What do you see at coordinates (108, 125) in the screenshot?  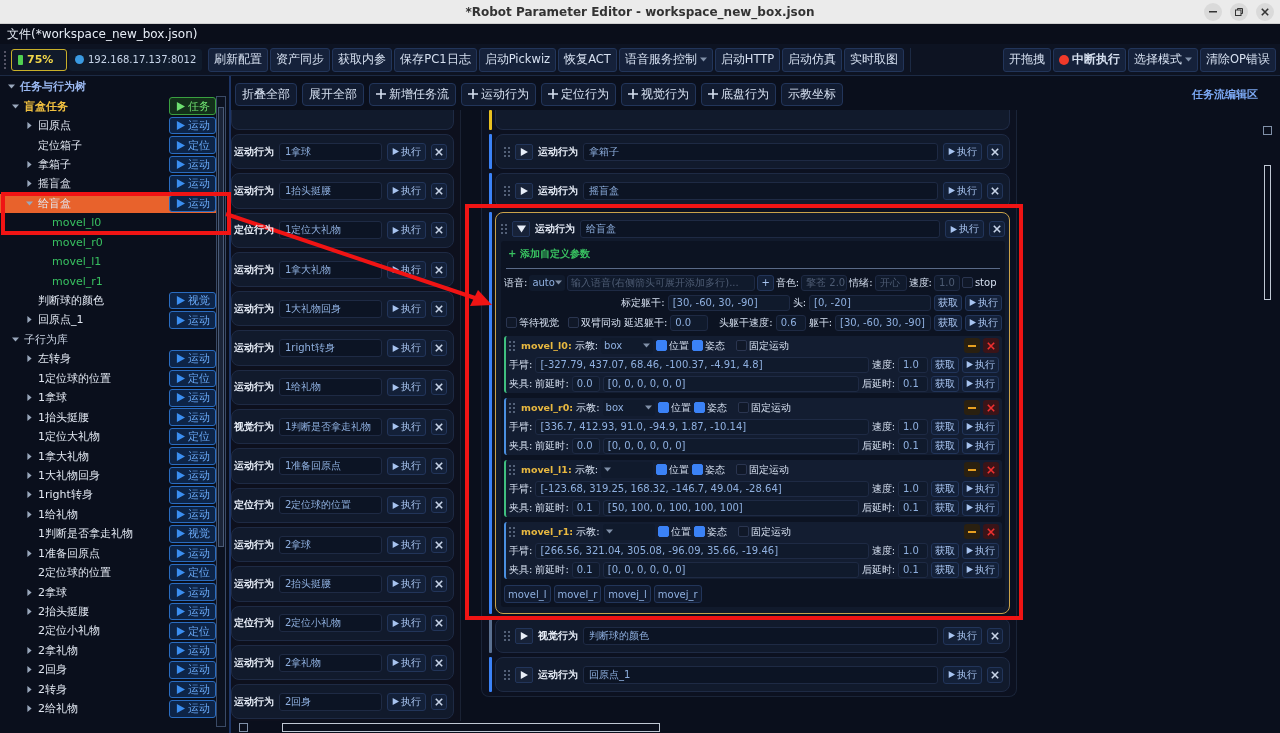 I see `tree-item: 回原点 运动` at bounding box center [108, 125].